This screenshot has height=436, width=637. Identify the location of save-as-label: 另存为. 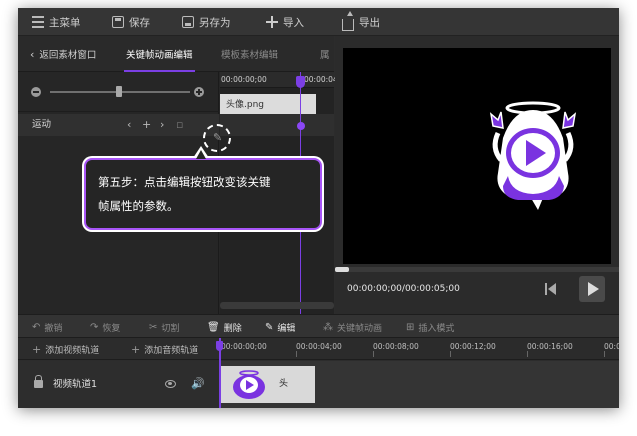
(215, 22).